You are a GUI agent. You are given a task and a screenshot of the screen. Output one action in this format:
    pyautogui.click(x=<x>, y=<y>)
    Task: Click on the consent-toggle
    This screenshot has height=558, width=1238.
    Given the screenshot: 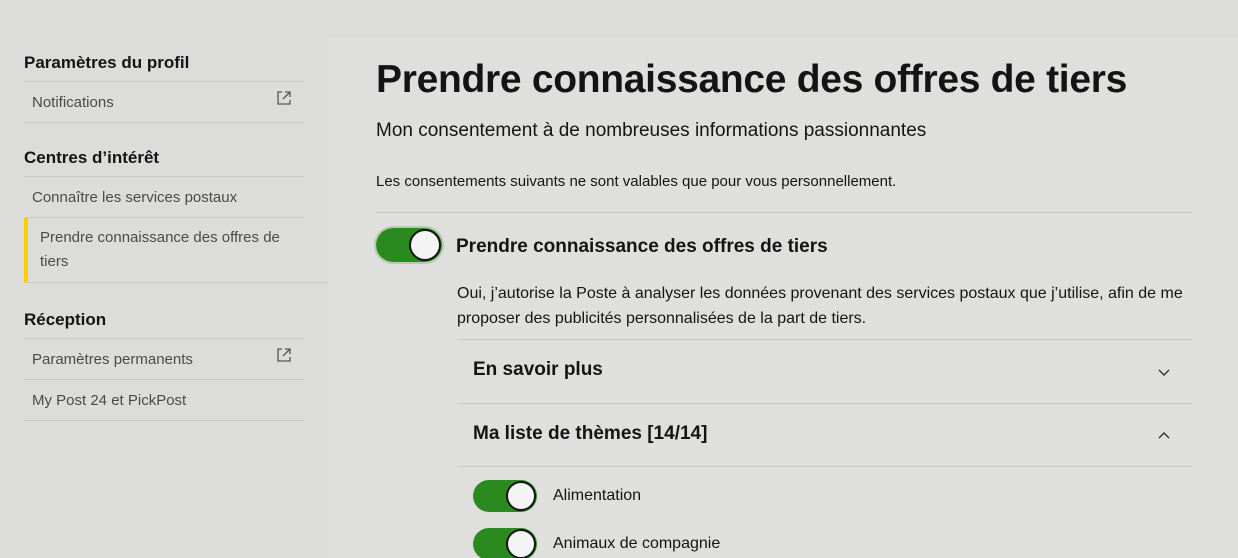 What is the action you would take?
    pyautogui.click(x=409, y=245)
    